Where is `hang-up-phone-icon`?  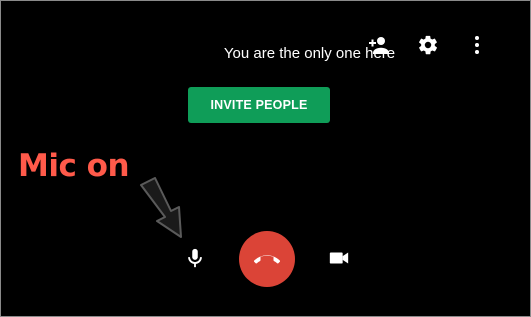
hang-up-phone-icon is located at coordinates (267, 259).